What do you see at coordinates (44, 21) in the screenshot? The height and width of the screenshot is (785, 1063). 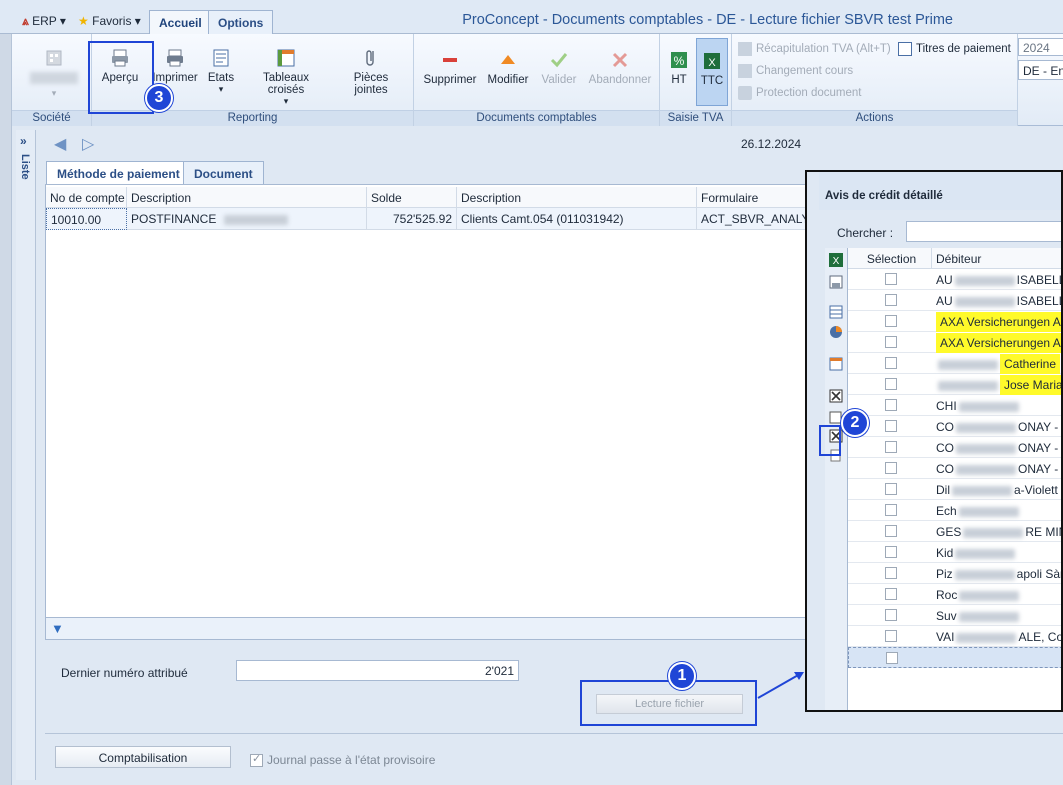 I see `erp-menu: ⩓ ERP ▾` at bounding box center [44, 21].